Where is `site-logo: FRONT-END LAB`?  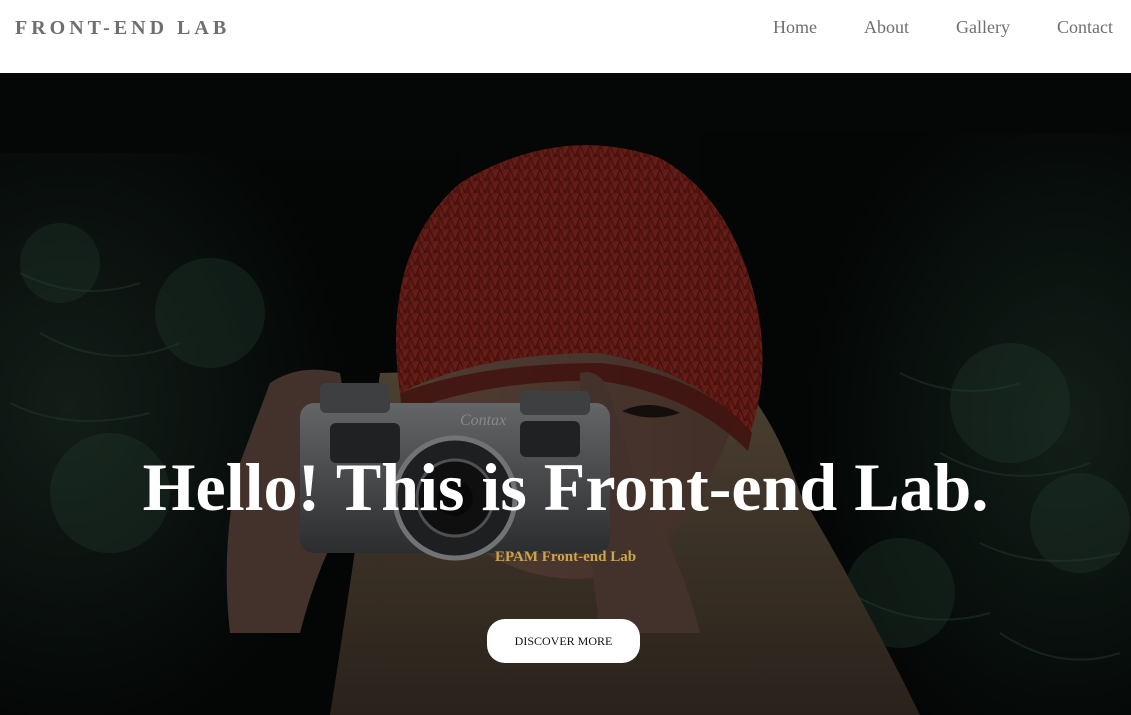
site-logo: FRONT-END LAB is located at coordinates (122, 28).